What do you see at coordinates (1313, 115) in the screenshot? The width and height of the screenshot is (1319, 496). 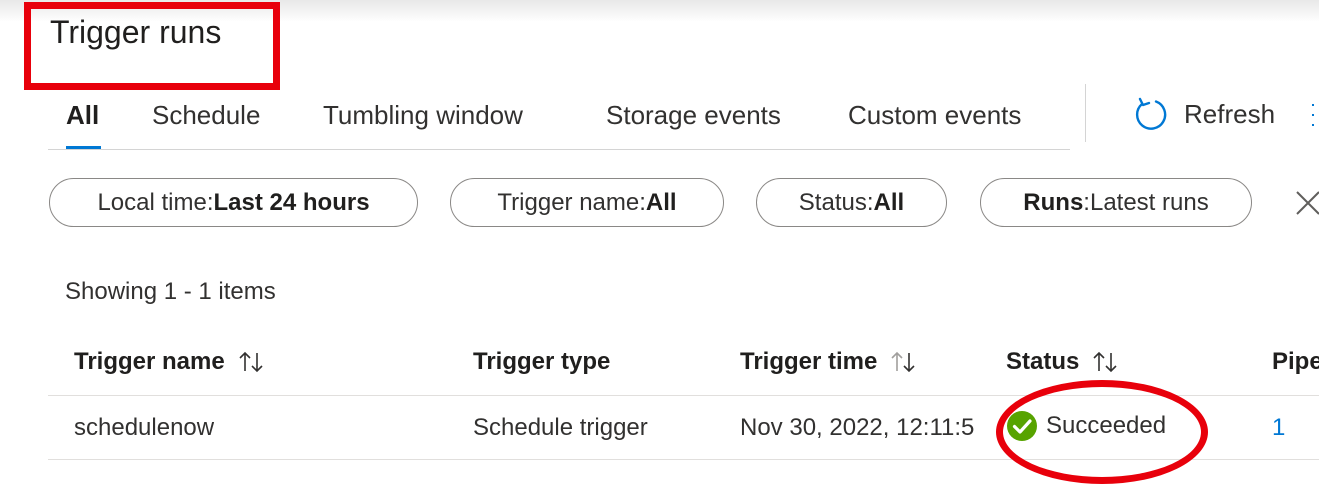 I see `more-options-icon` at bounding box center [1313, 115].